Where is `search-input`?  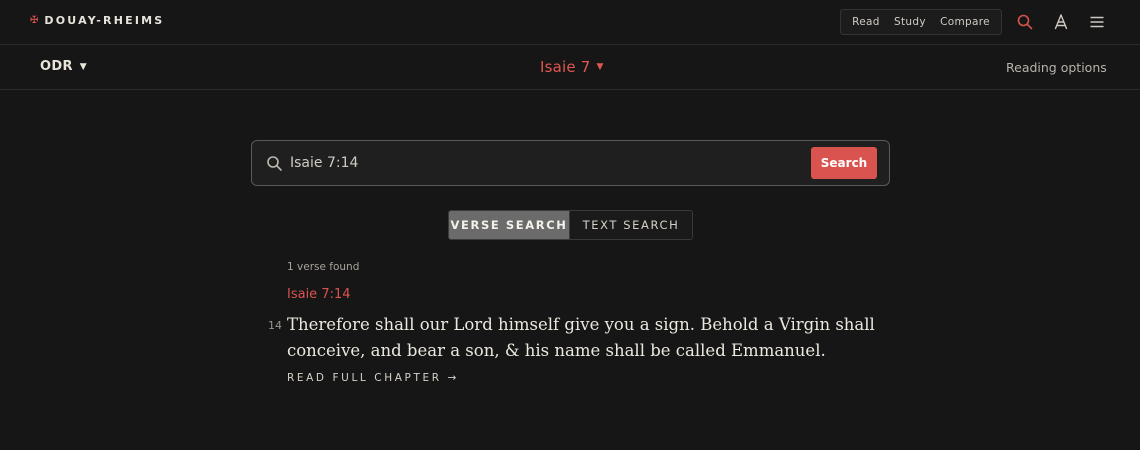 search-input is located at coordinates (540, 163).